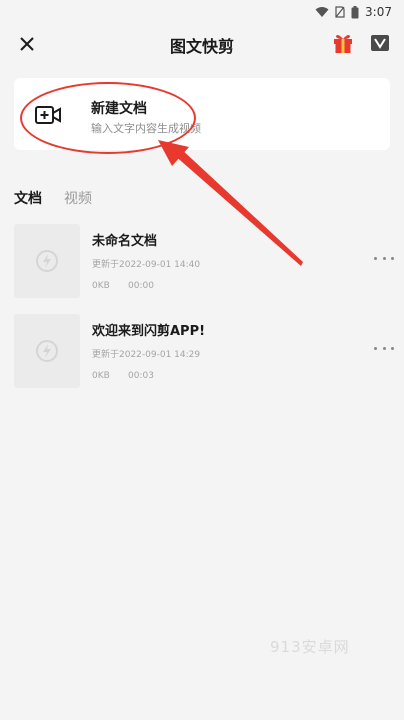 This screenshot has width=404, height=720. Describe the element at coordinates (378, 12) in the screenshot. I see `status-time: 3:07` at that location.